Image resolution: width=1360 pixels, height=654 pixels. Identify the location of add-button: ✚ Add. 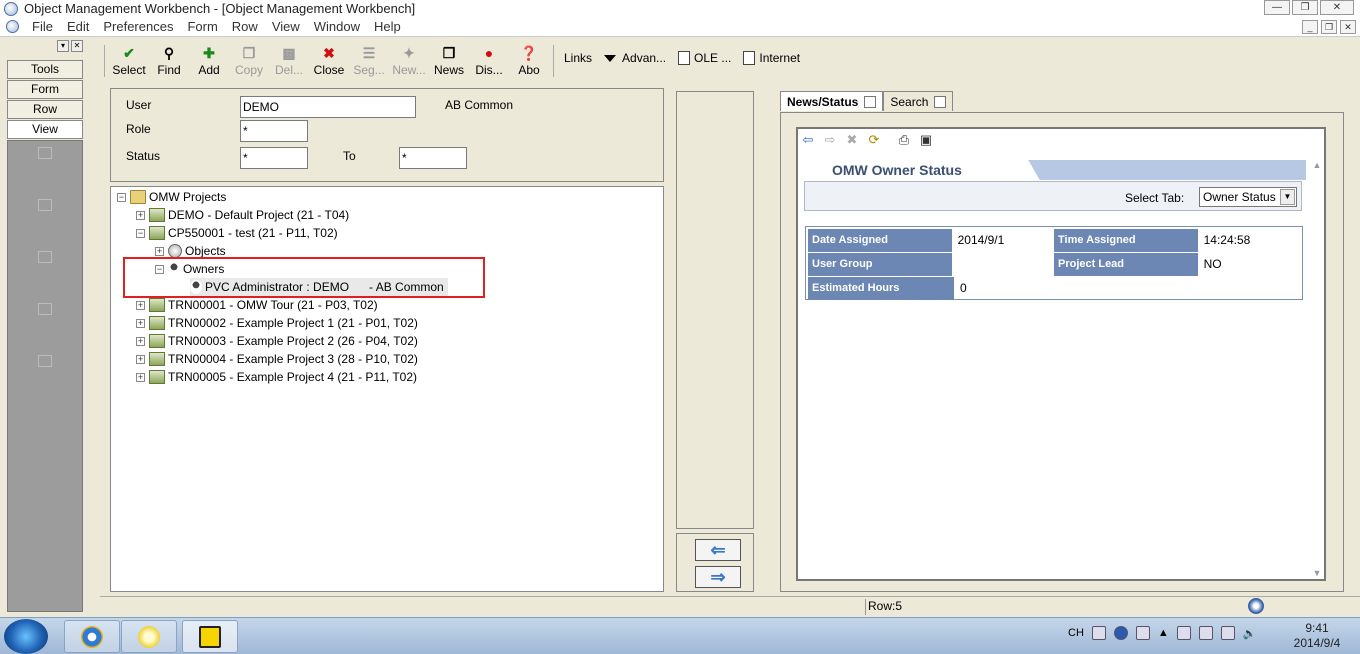
(209, 61).